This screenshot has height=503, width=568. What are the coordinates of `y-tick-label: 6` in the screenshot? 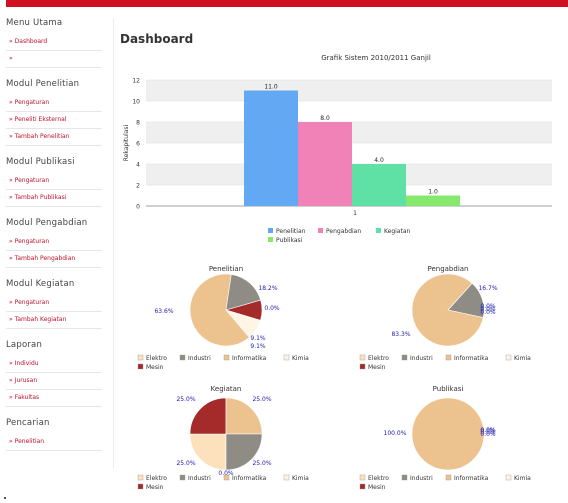 It's located at (138, 144).